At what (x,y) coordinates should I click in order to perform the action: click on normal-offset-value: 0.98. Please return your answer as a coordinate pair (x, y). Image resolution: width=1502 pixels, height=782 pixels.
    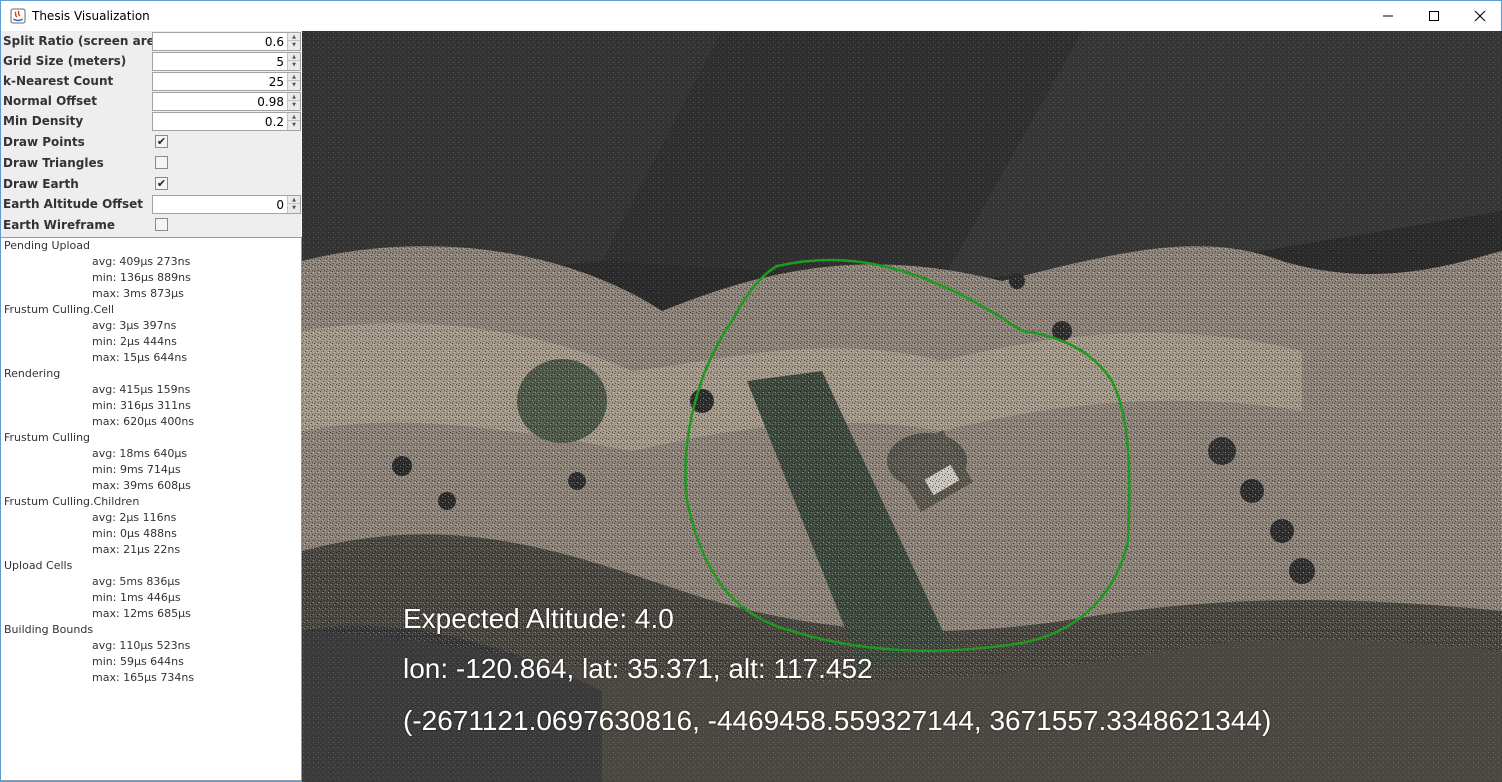
    Looking at the image, I should click on (270, 102).